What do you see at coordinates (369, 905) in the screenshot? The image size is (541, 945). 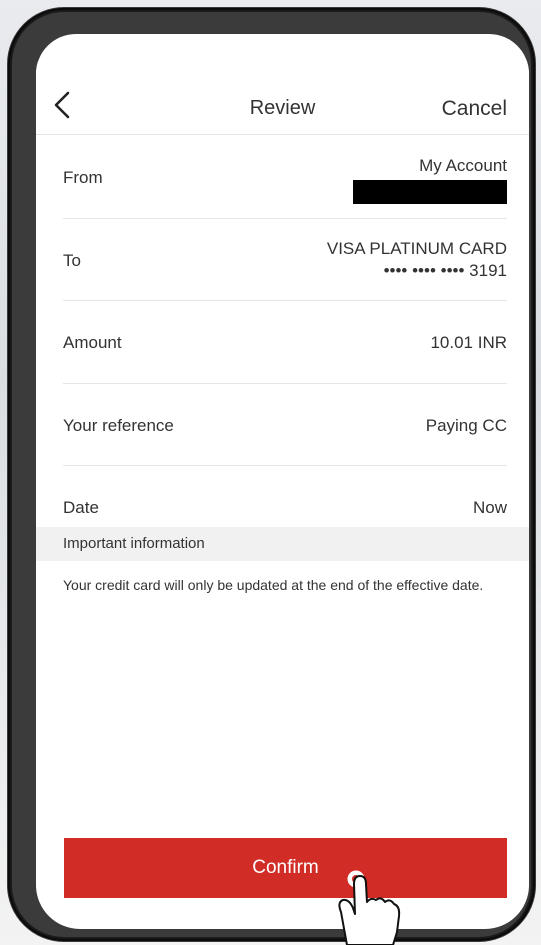 I see `tap-hand-icon` at bounding box center [369, 905].